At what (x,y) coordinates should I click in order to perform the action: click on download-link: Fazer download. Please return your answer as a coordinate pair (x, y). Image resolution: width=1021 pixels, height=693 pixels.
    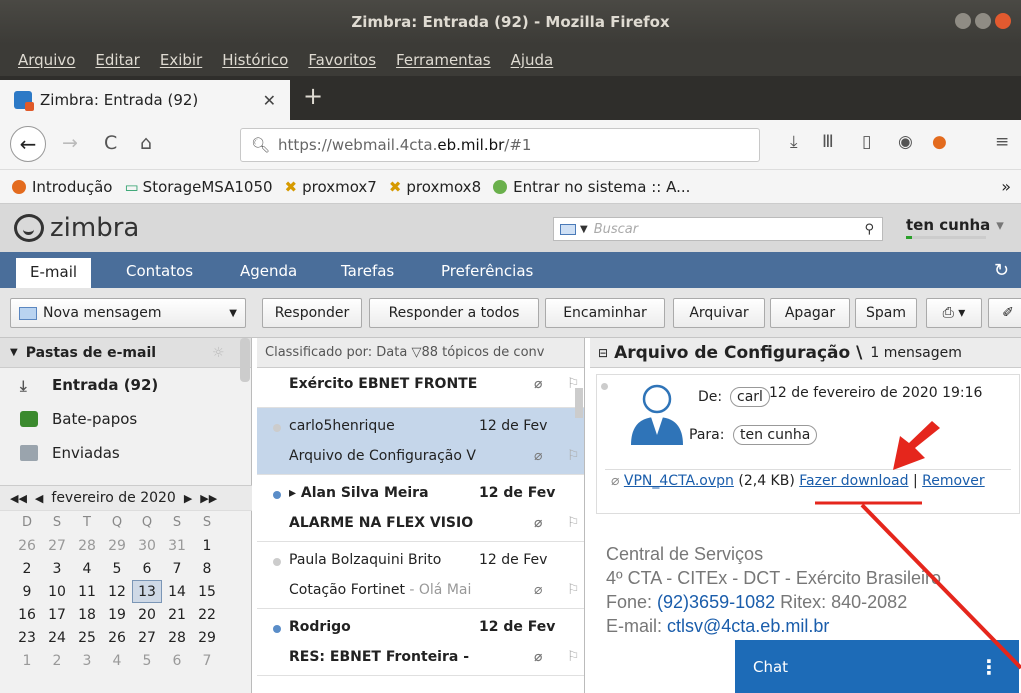
    Looking at the image, I should click on (853, 481).